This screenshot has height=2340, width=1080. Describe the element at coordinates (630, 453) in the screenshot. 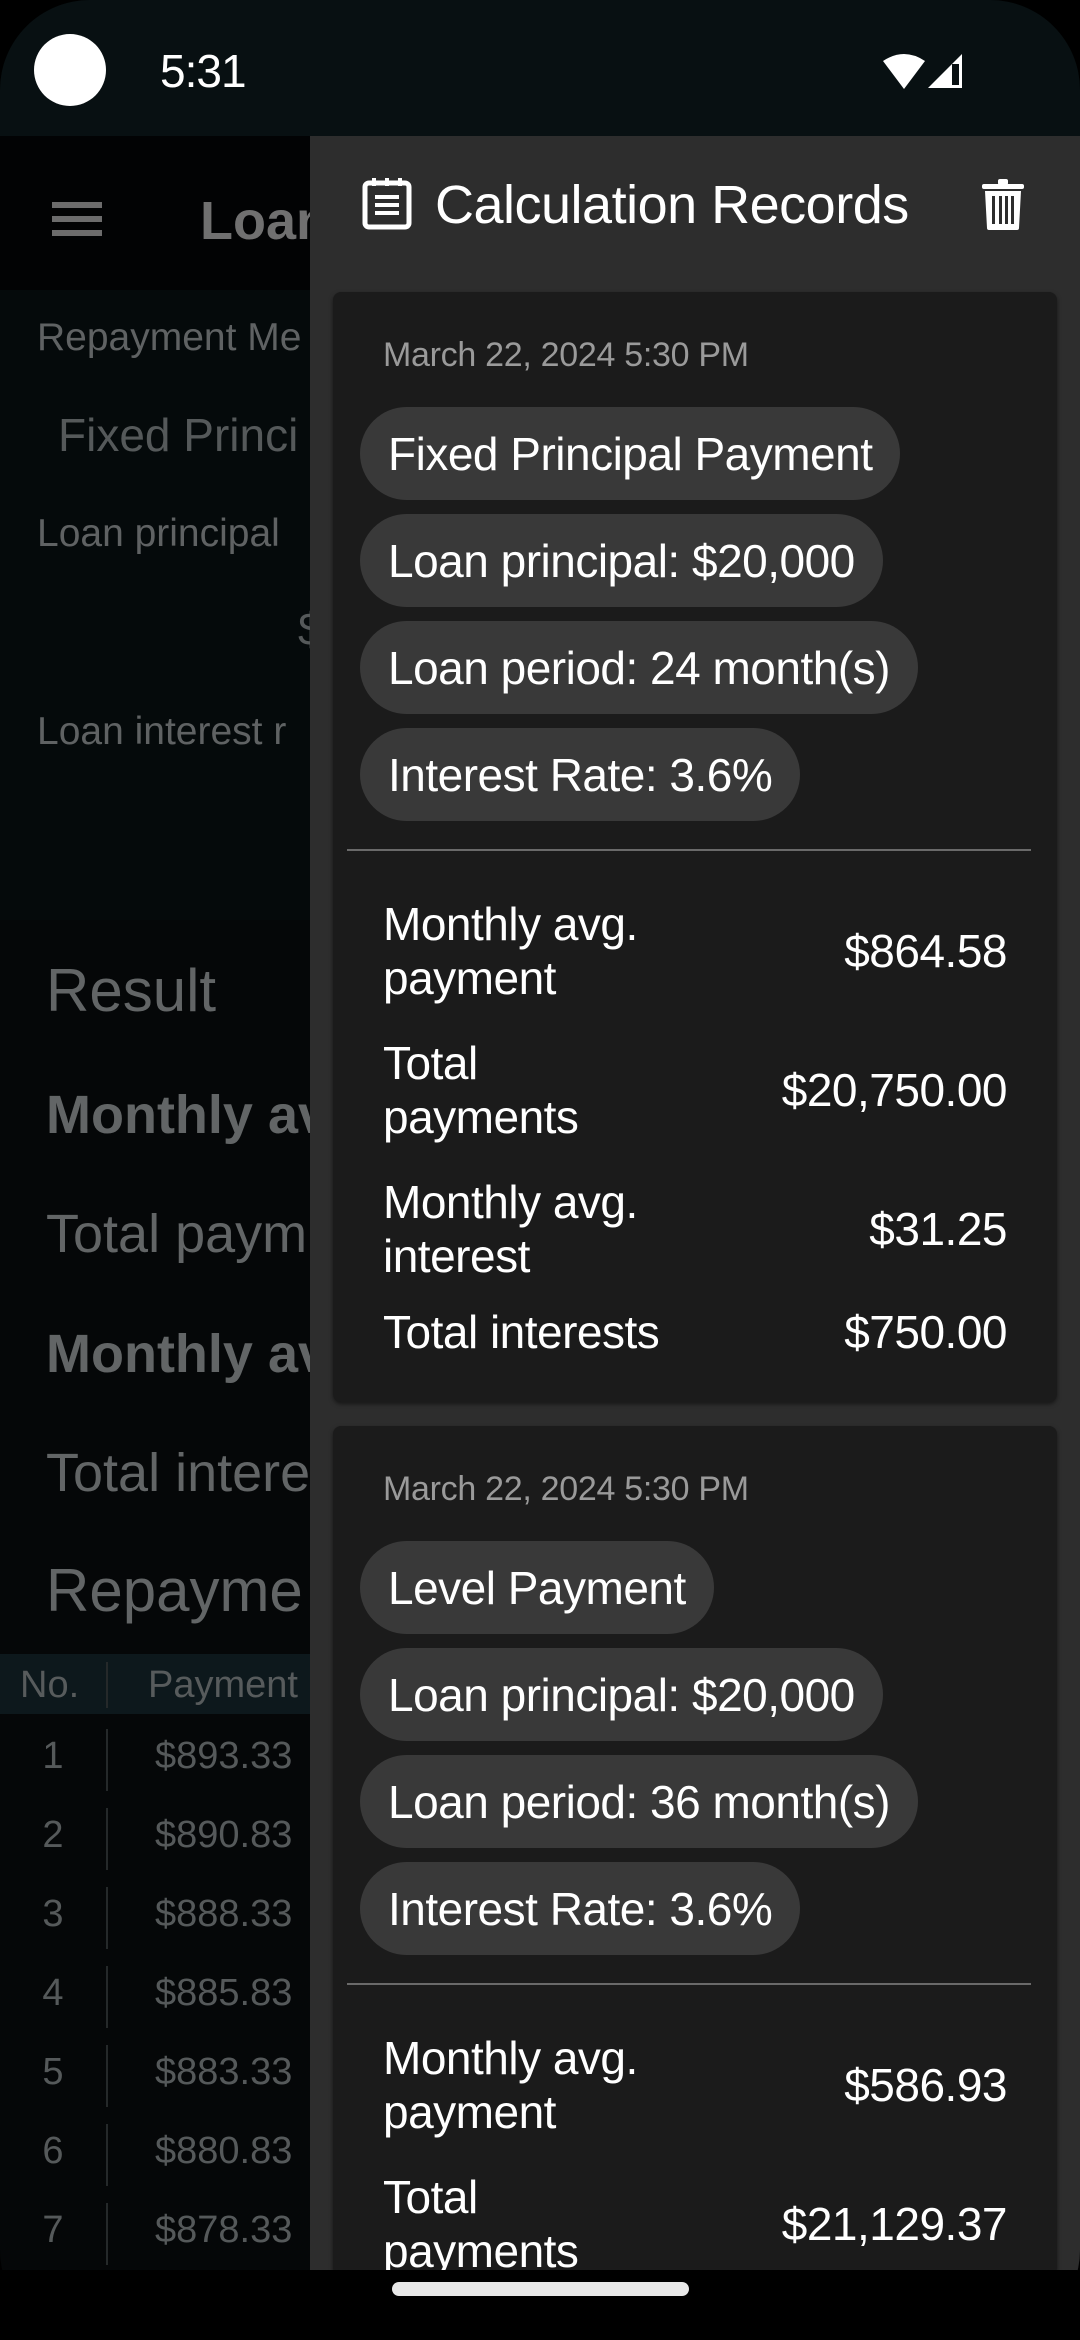

I see `chip-repayment-method: Fixed Principal Payment` at that location.